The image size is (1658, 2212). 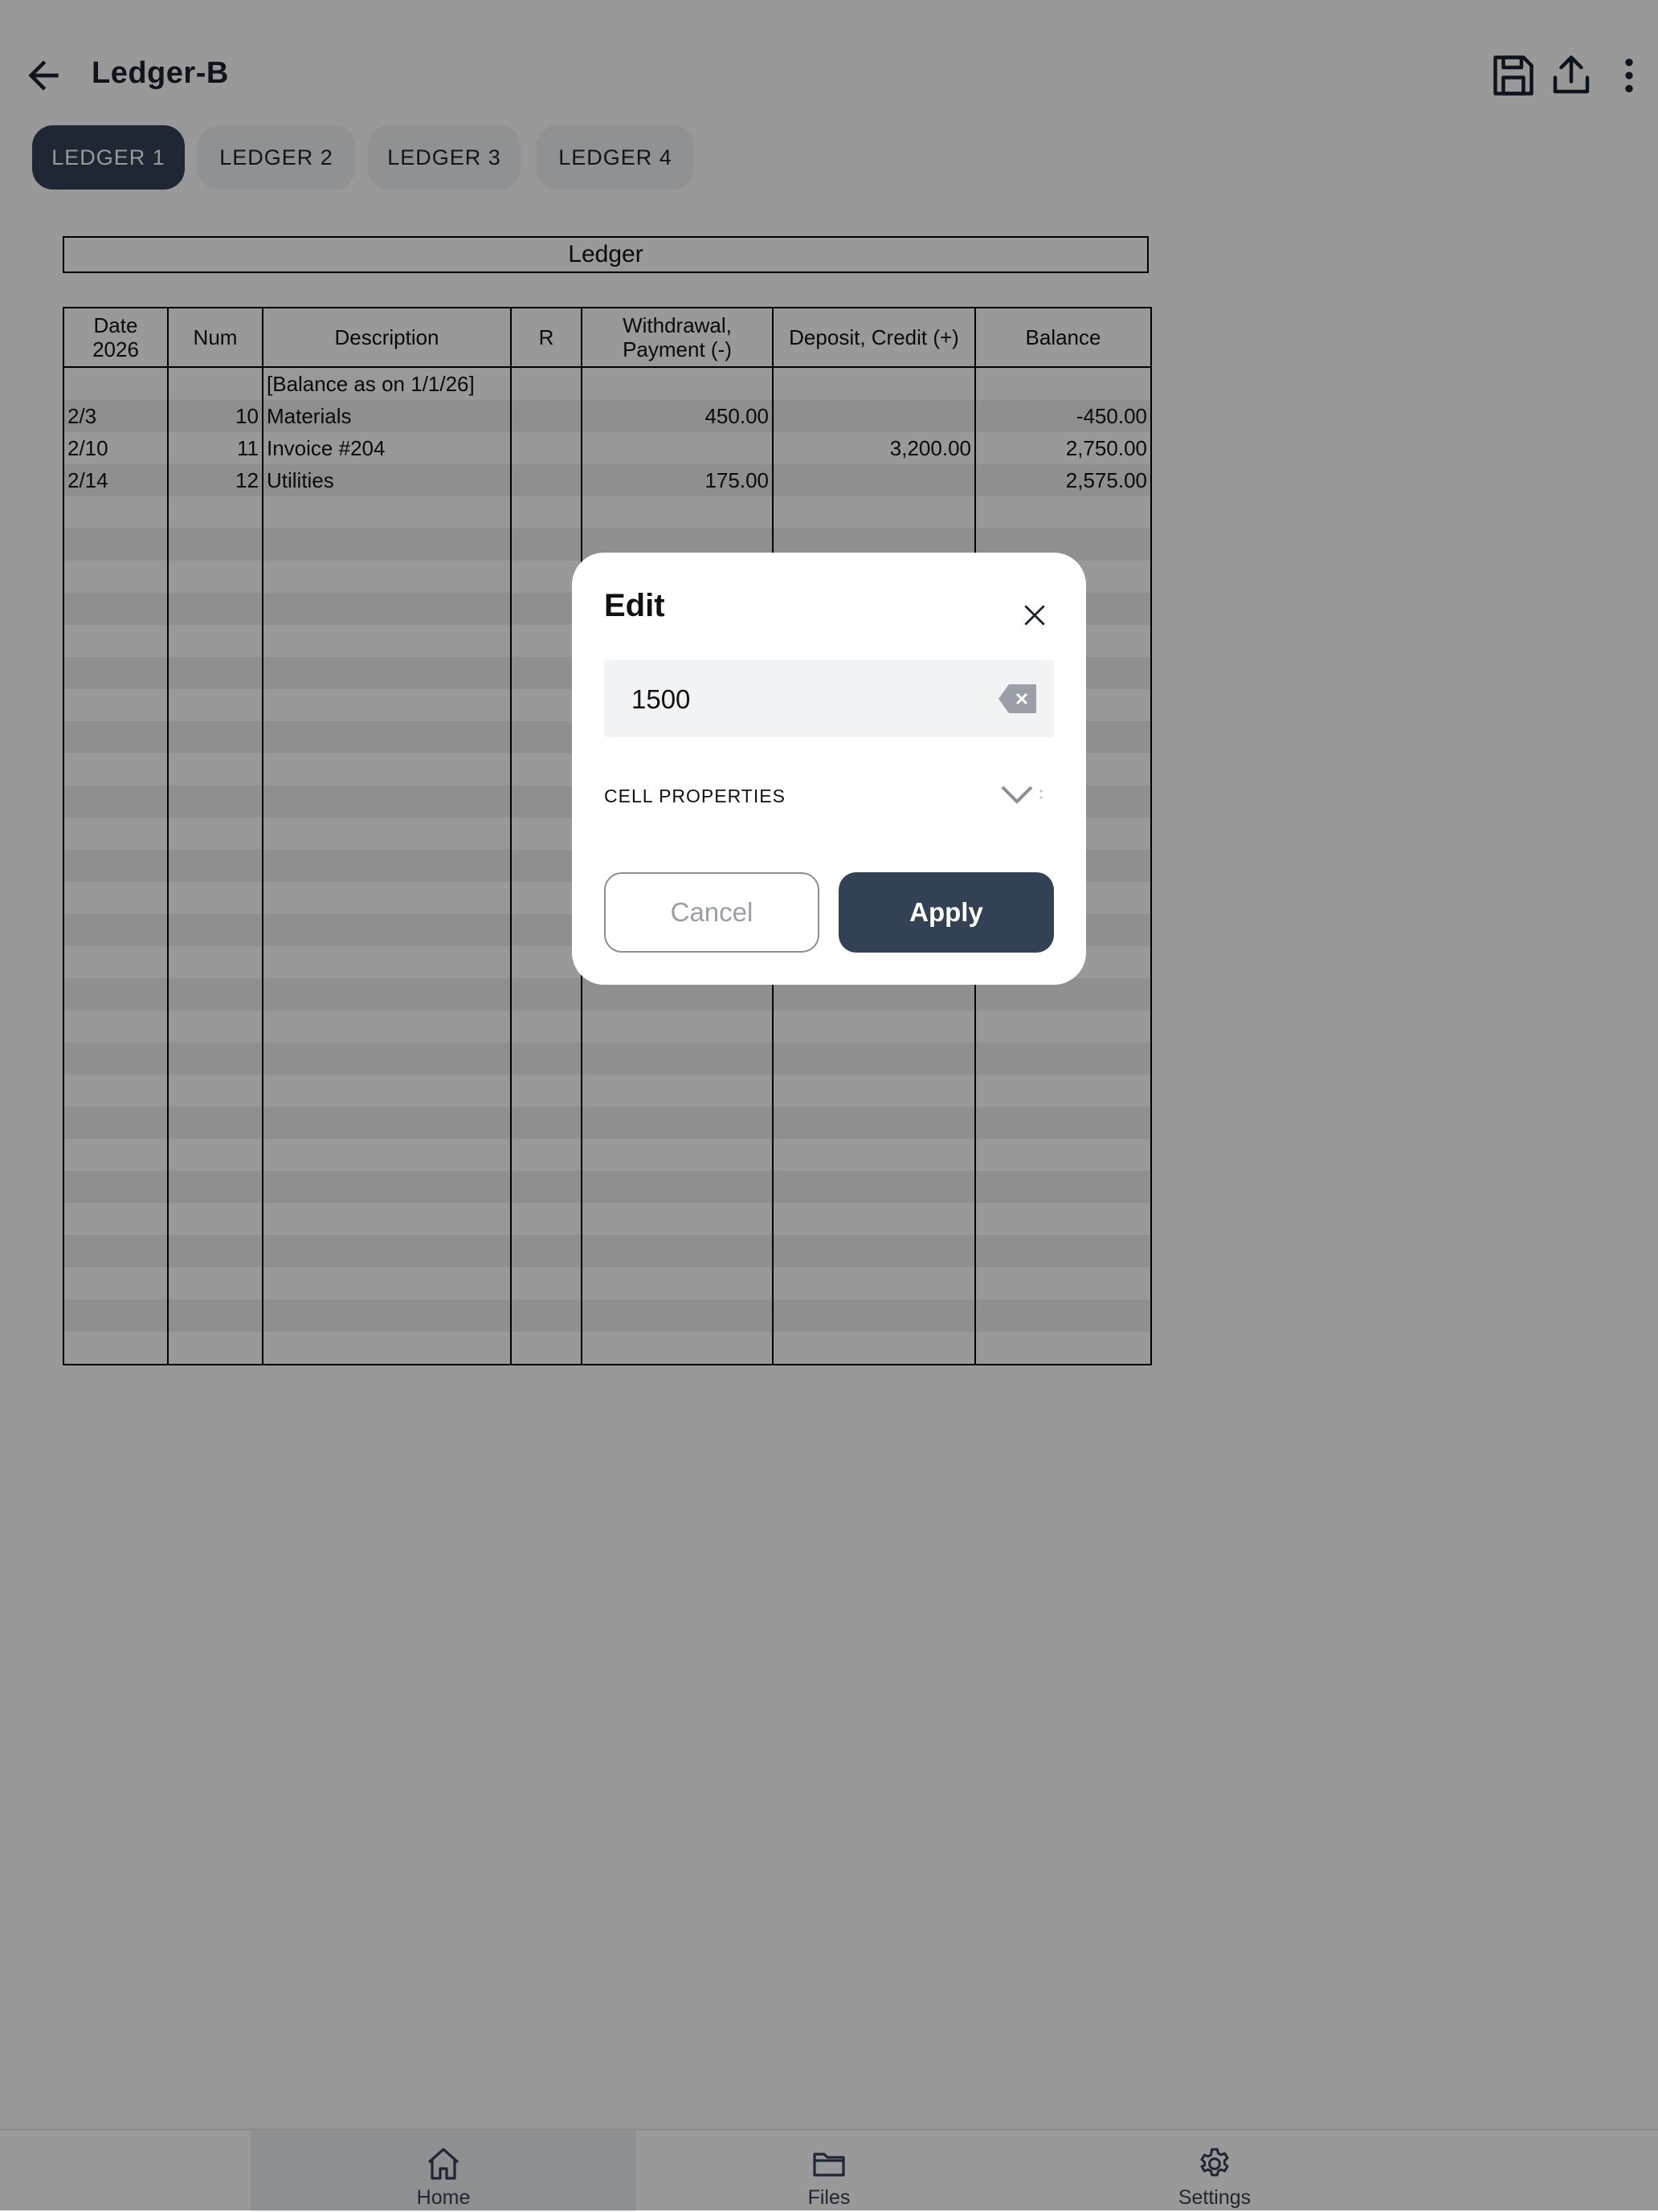 What do you see at coordinates (829, 769) in the screenshot?
I see `edit-dialog: Edit CELL PROPERTIES Cancel Apply` at bounding box center [829, 769].